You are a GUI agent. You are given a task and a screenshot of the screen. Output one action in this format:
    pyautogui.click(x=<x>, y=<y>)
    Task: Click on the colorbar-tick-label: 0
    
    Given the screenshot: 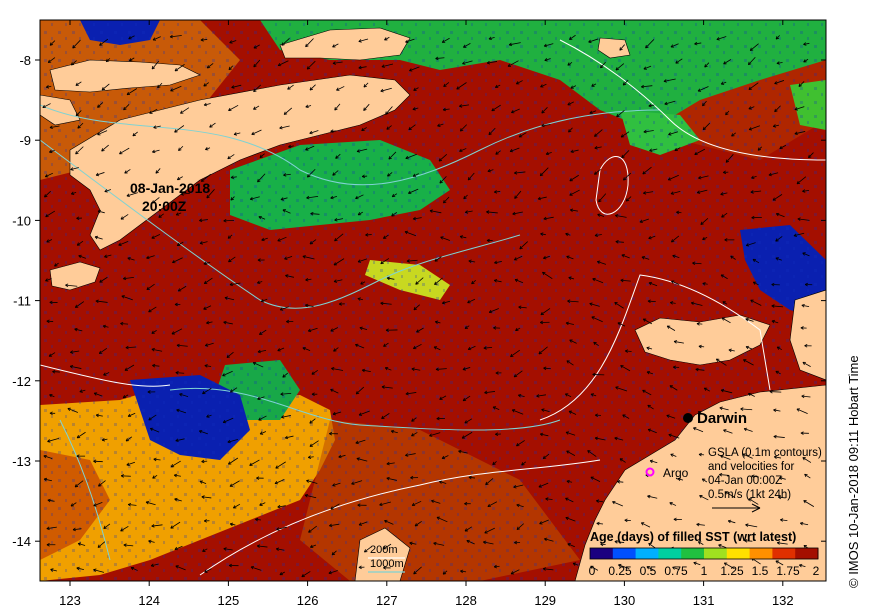 What is the action you would take?
    pyautogui.click(x=592, y=571)
    